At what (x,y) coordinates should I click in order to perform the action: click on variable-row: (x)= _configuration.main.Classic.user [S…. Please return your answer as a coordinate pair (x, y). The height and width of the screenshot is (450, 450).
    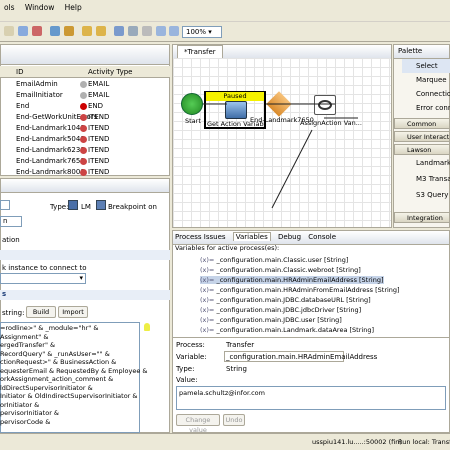
    Looking at the image, I should click on (274, 260).